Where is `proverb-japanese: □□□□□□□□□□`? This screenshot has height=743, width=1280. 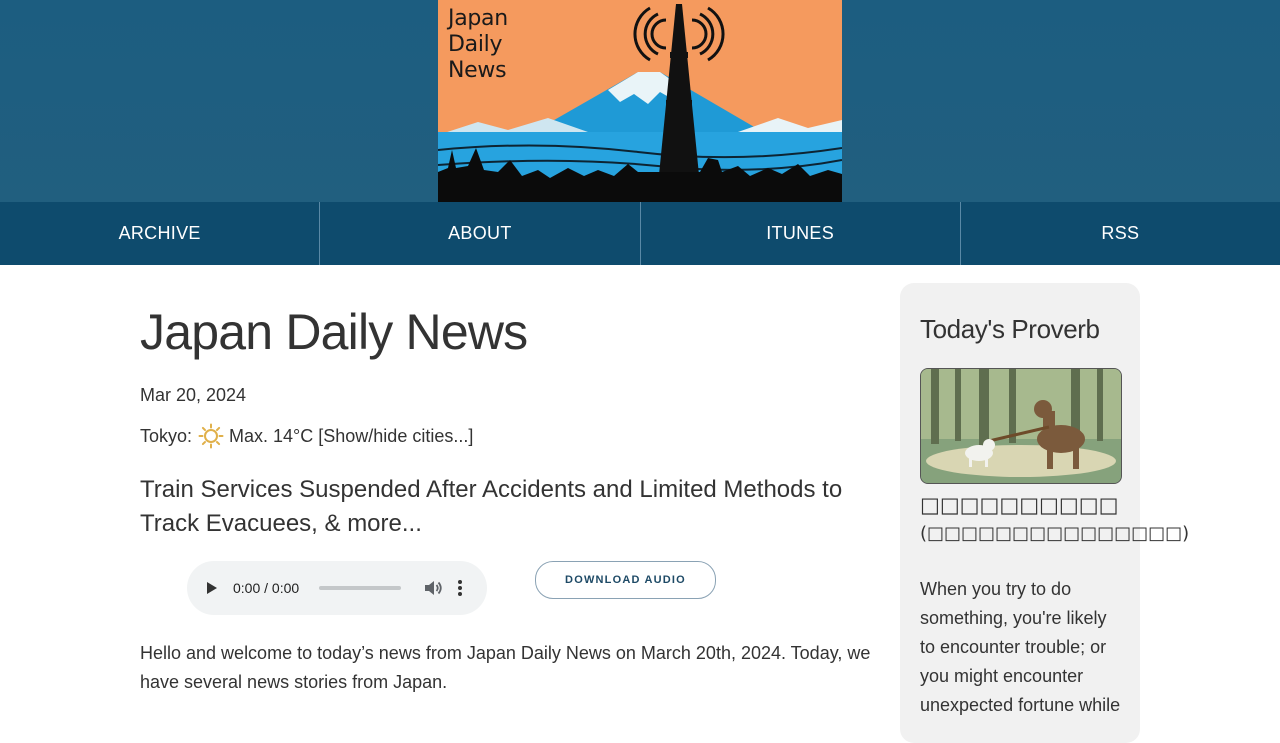 proverb-japanese: □□□□□□□□□□ is located at coordinates (1019, 505).